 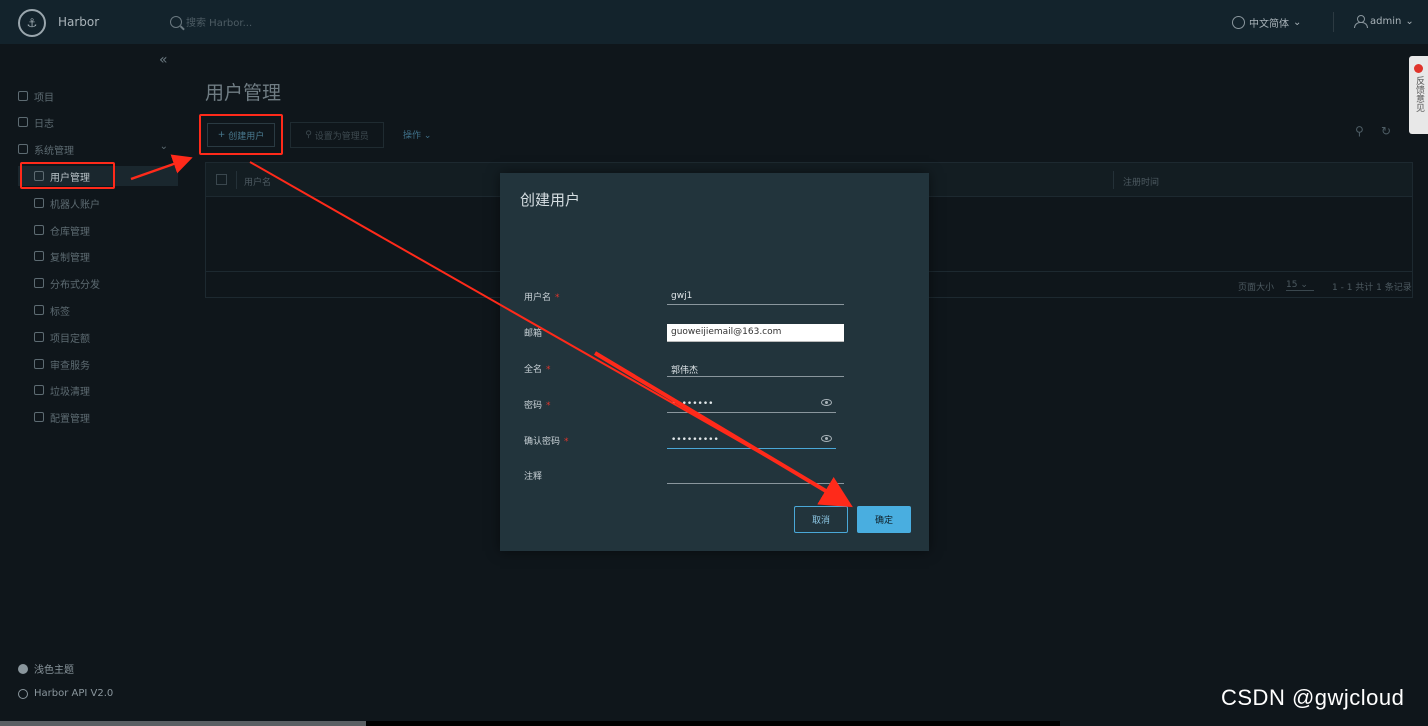 I want to click on confirm-button: 确定, so click(x=884, y=519).